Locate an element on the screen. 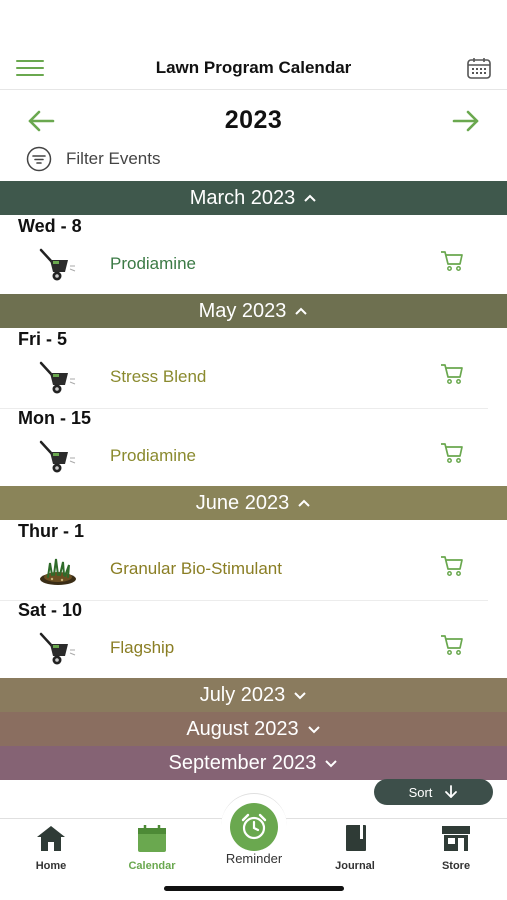 The image size is (507, 900). event-row: Granular Bio-Stimulant is located at coordinates (244, 574).